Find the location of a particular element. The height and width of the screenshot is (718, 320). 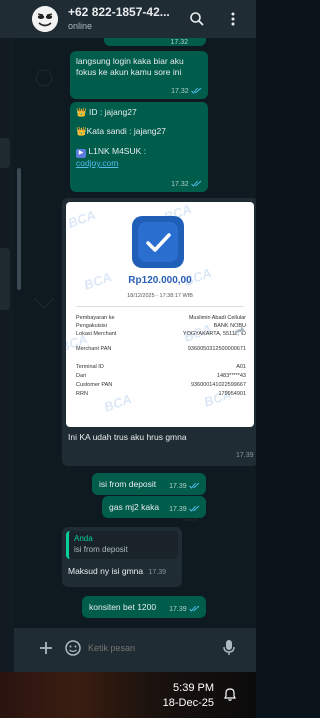

message-text: ID : jajang27 is located at coordinates (111, 112).